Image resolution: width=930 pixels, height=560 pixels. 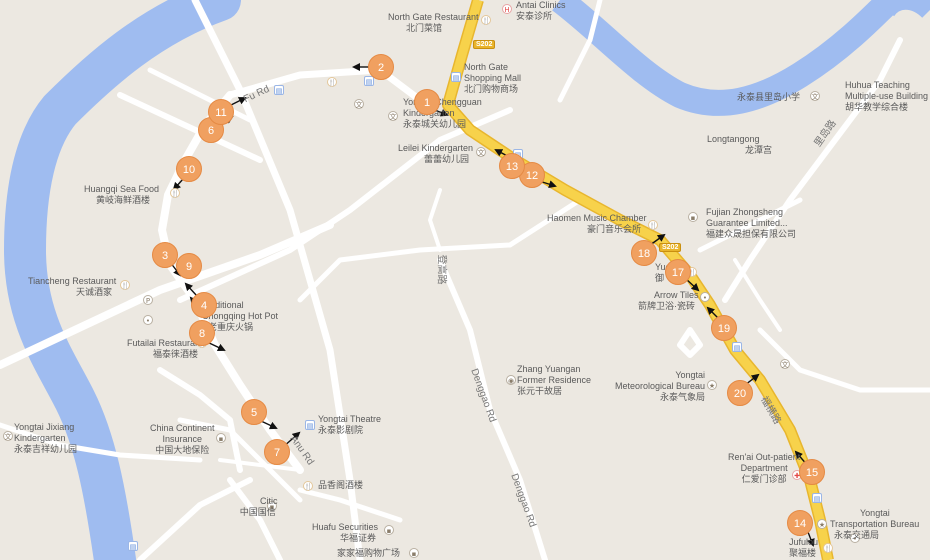 What do you see at coordinates (258, 506) in the screenshot?
I see `label-citic: Citic 中国国信` at bounding box center [258, 506].